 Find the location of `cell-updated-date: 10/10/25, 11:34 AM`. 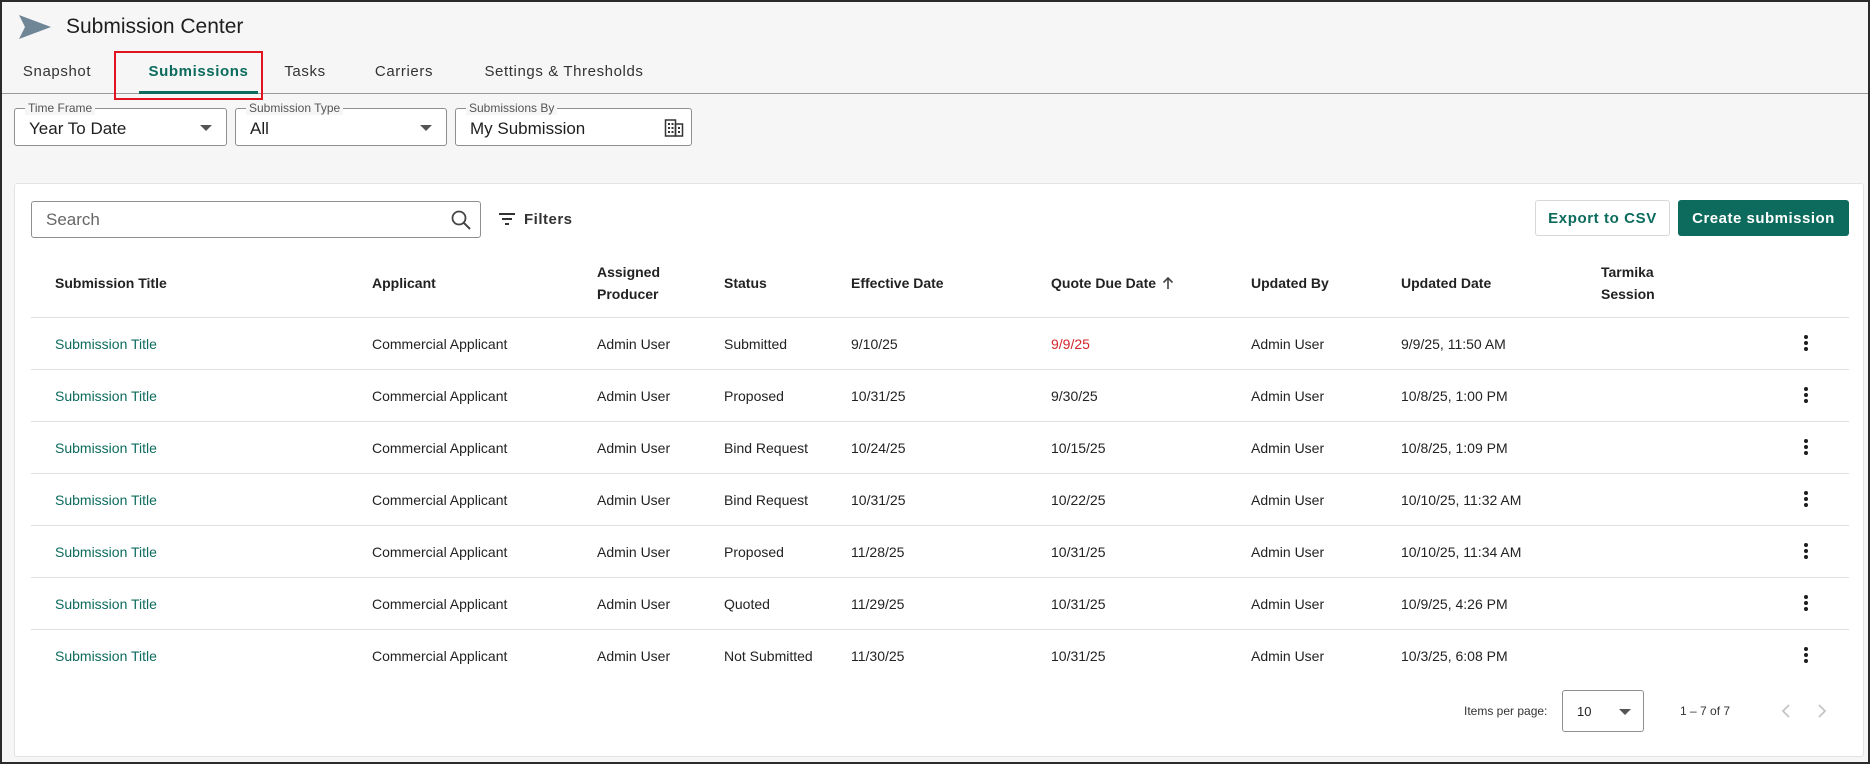

cell-updated-date: 10/10/25, 11:34 AM is located at coordinates (1461, 552).